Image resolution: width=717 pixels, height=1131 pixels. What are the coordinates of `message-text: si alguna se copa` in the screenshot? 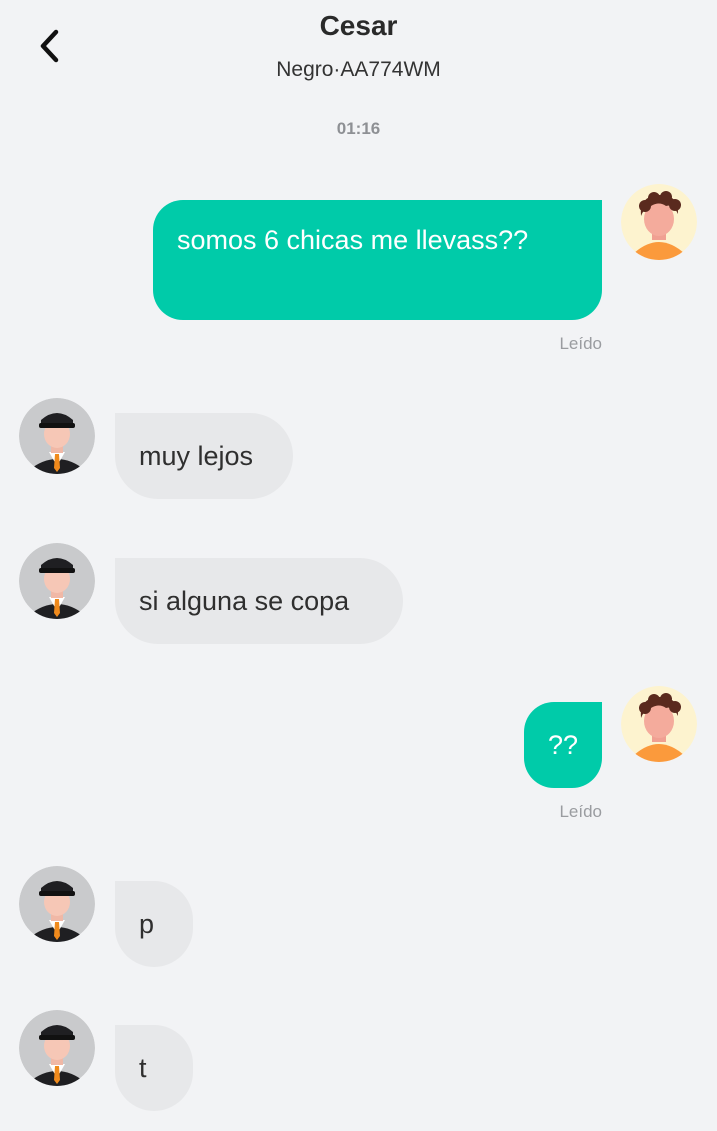 It's located at (244, 601).